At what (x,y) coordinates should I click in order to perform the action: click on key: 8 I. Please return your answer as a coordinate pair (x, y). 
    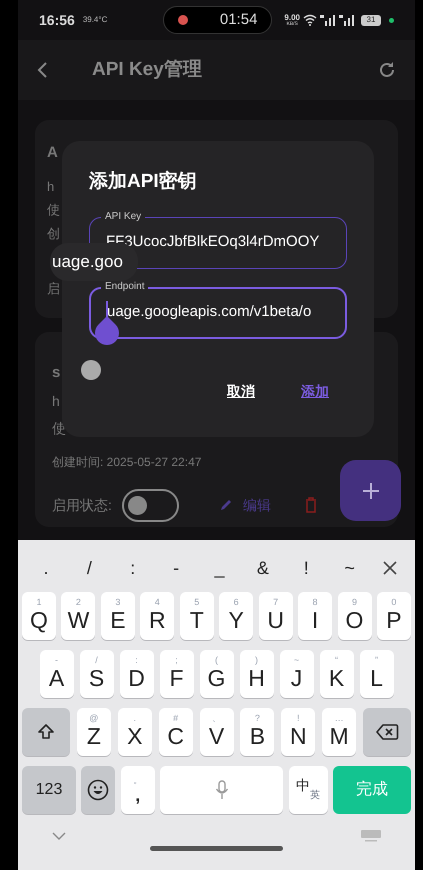
    Looking at the image, I should click on (315, 616).